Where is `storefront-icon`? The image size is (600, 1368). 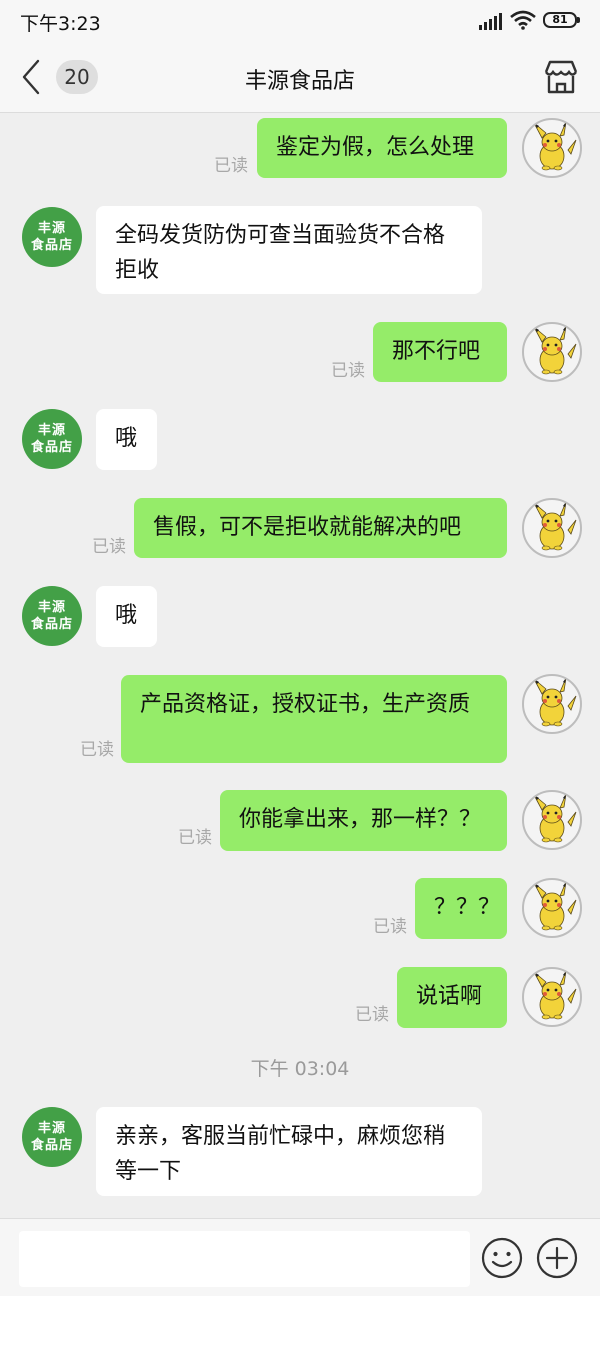 storefront-icon is located at coordinates (561, 77).